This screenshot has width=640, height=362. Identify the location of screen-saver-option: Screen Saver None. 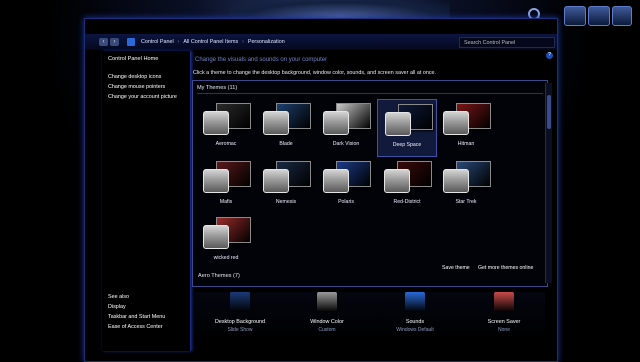
(504, 312).